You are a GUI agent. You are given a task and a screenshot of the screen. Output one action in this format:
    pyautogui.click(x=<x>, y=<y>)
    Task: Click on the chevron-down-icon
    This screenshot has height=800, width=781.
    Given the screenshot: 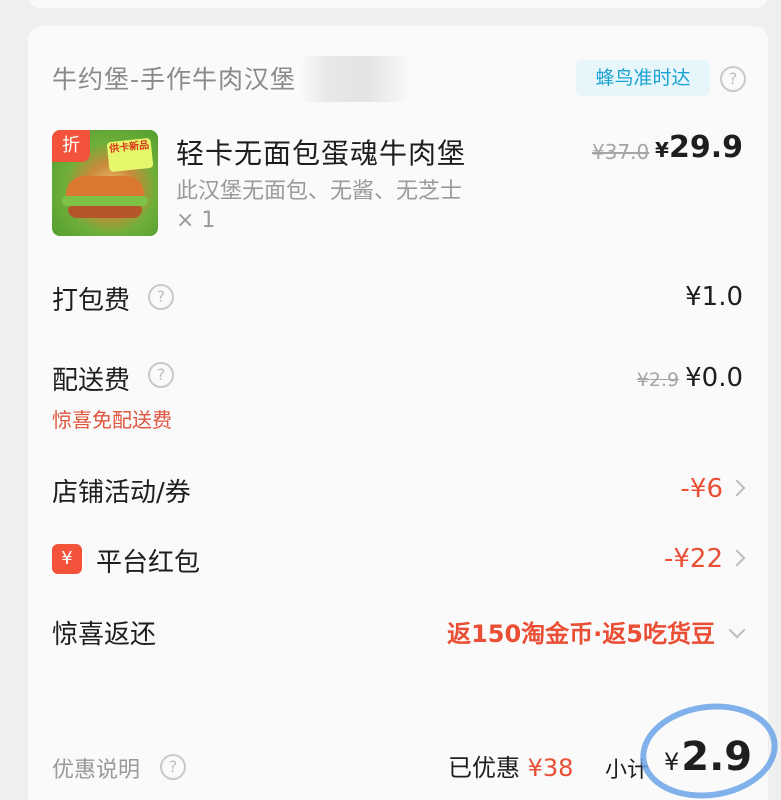 What is the action you would take?
    pyautogui.click(x=737, y=630)
    